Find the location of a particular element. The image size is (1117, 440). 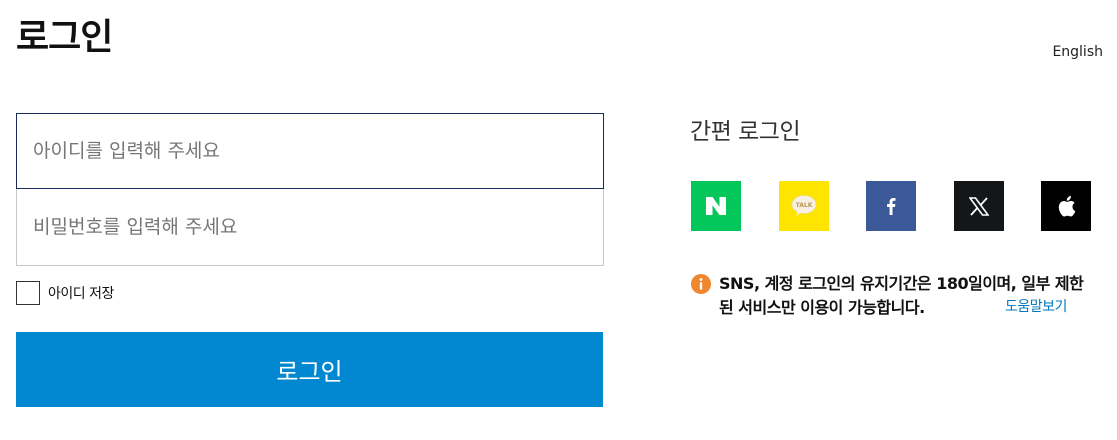

naver-icon is located at coordinates (716, 206).